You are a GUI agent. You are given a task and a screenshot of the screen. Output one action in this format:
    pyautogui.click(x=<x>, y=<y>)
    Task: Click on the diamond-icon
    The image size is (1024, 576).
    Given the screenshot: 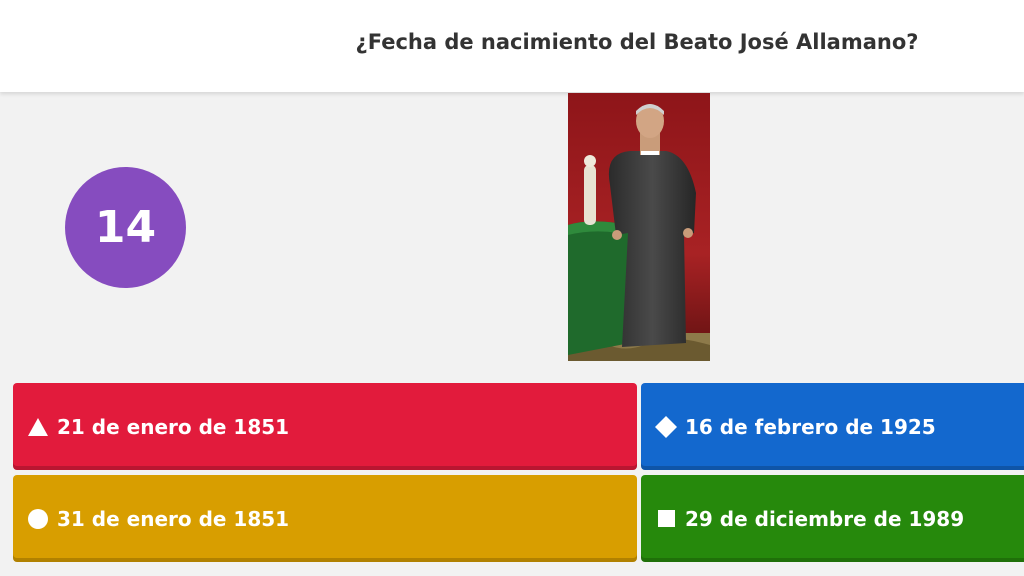 What is the action you would take?
    pyautogui.click(x=666, y=426)
    